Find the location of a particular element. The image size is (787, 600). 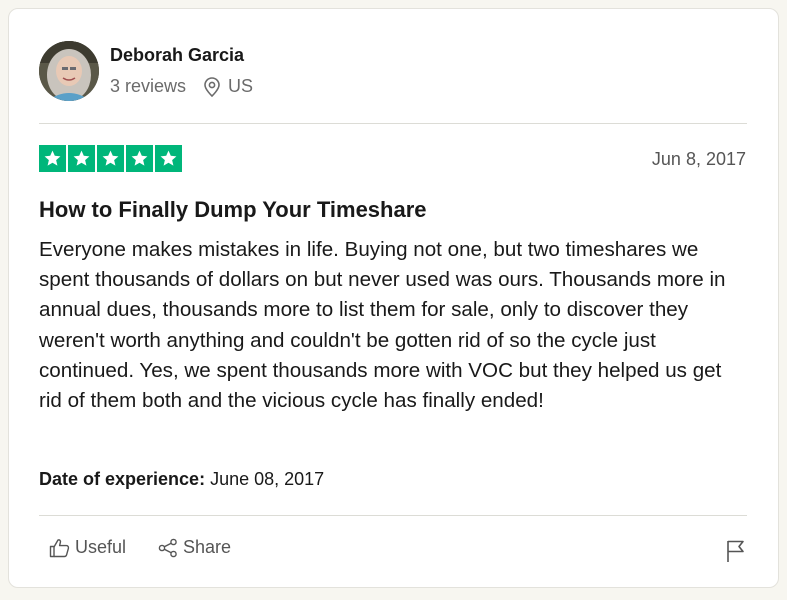

useful-button: Useful is located at coordinates (87, 547).